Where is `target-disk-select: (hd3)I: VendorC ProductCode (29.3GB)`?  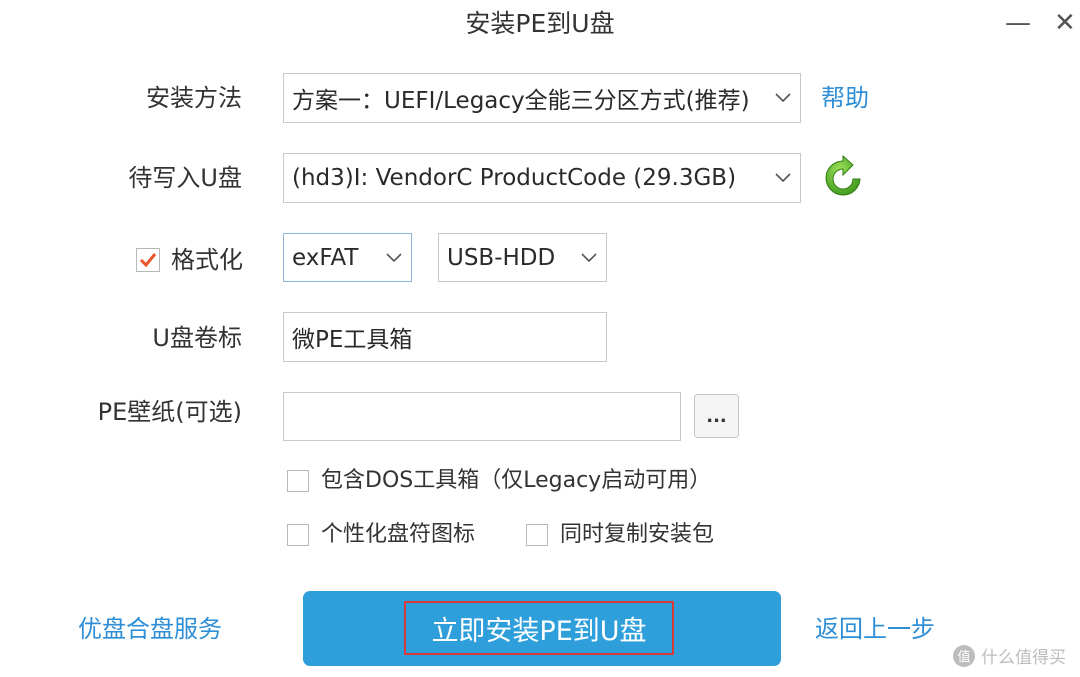 target-disk-select: (hd3)I: VendorC ProductCode (29.3GB) is located at coordinates (542, 178).